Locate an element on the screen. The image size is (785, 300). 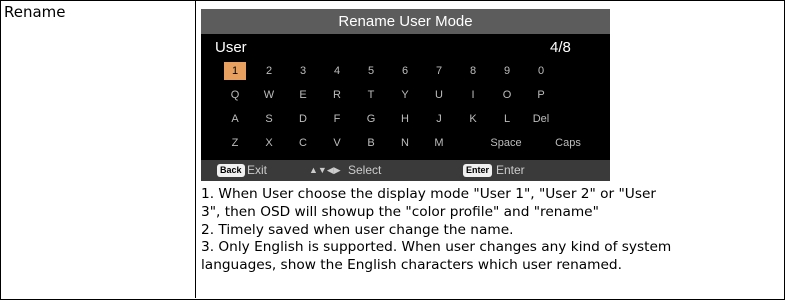
key-r: R is located at coordinates (337, 95).